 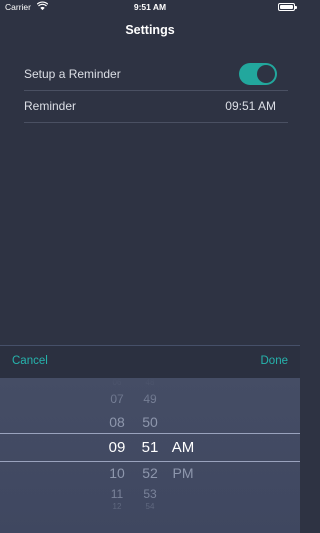 What do you see at coordinates (183, 473) in the screenshot?
I see `ampm-option: PM` at bounding box center [183, 473].